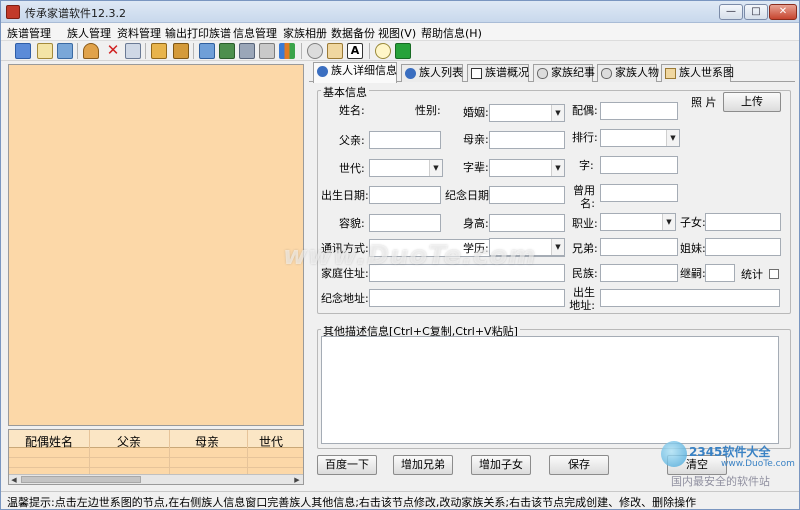 The height and width of the screenshot is (510, 800). Describe the element at coordinates (347, 465) in the screenshot. I see `baidu-button: 百度一下` at that location.